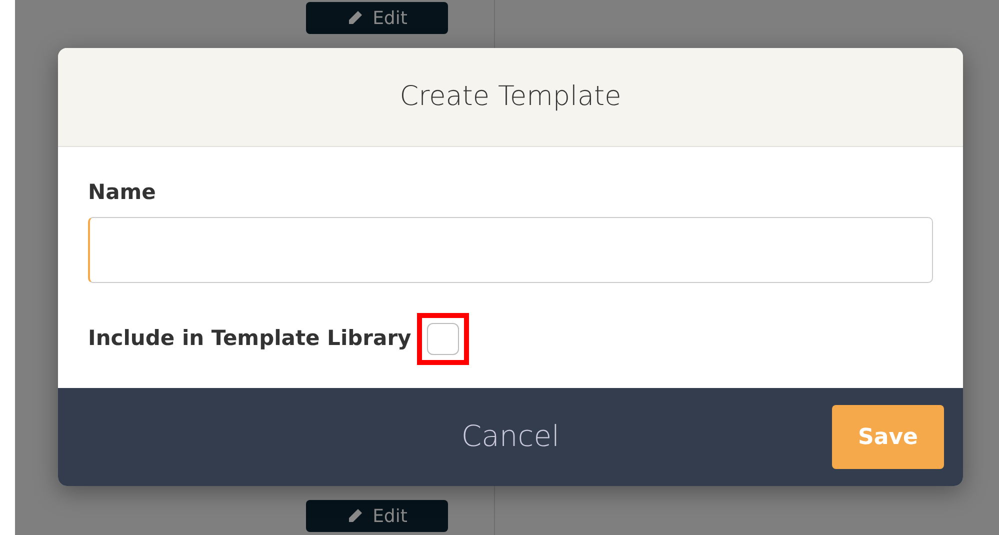 Image resolution: width=999 pixels, height=535 pixels. Describe the element at coordinates (250, 338) in the screenshot. I see `checkbox-label: Include in Template Library` at that location.